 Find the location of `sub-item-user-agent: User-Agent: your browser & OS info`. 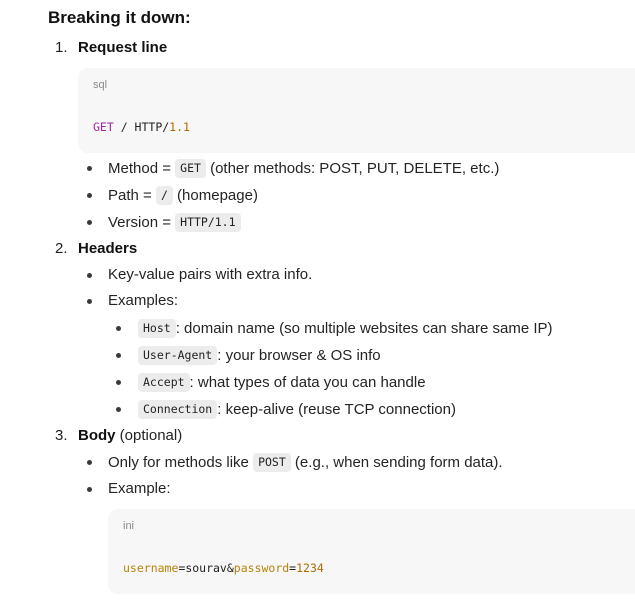

sub-item-user-agent: User-Agent: your browser & OS info is located at coordinates (259, 355).